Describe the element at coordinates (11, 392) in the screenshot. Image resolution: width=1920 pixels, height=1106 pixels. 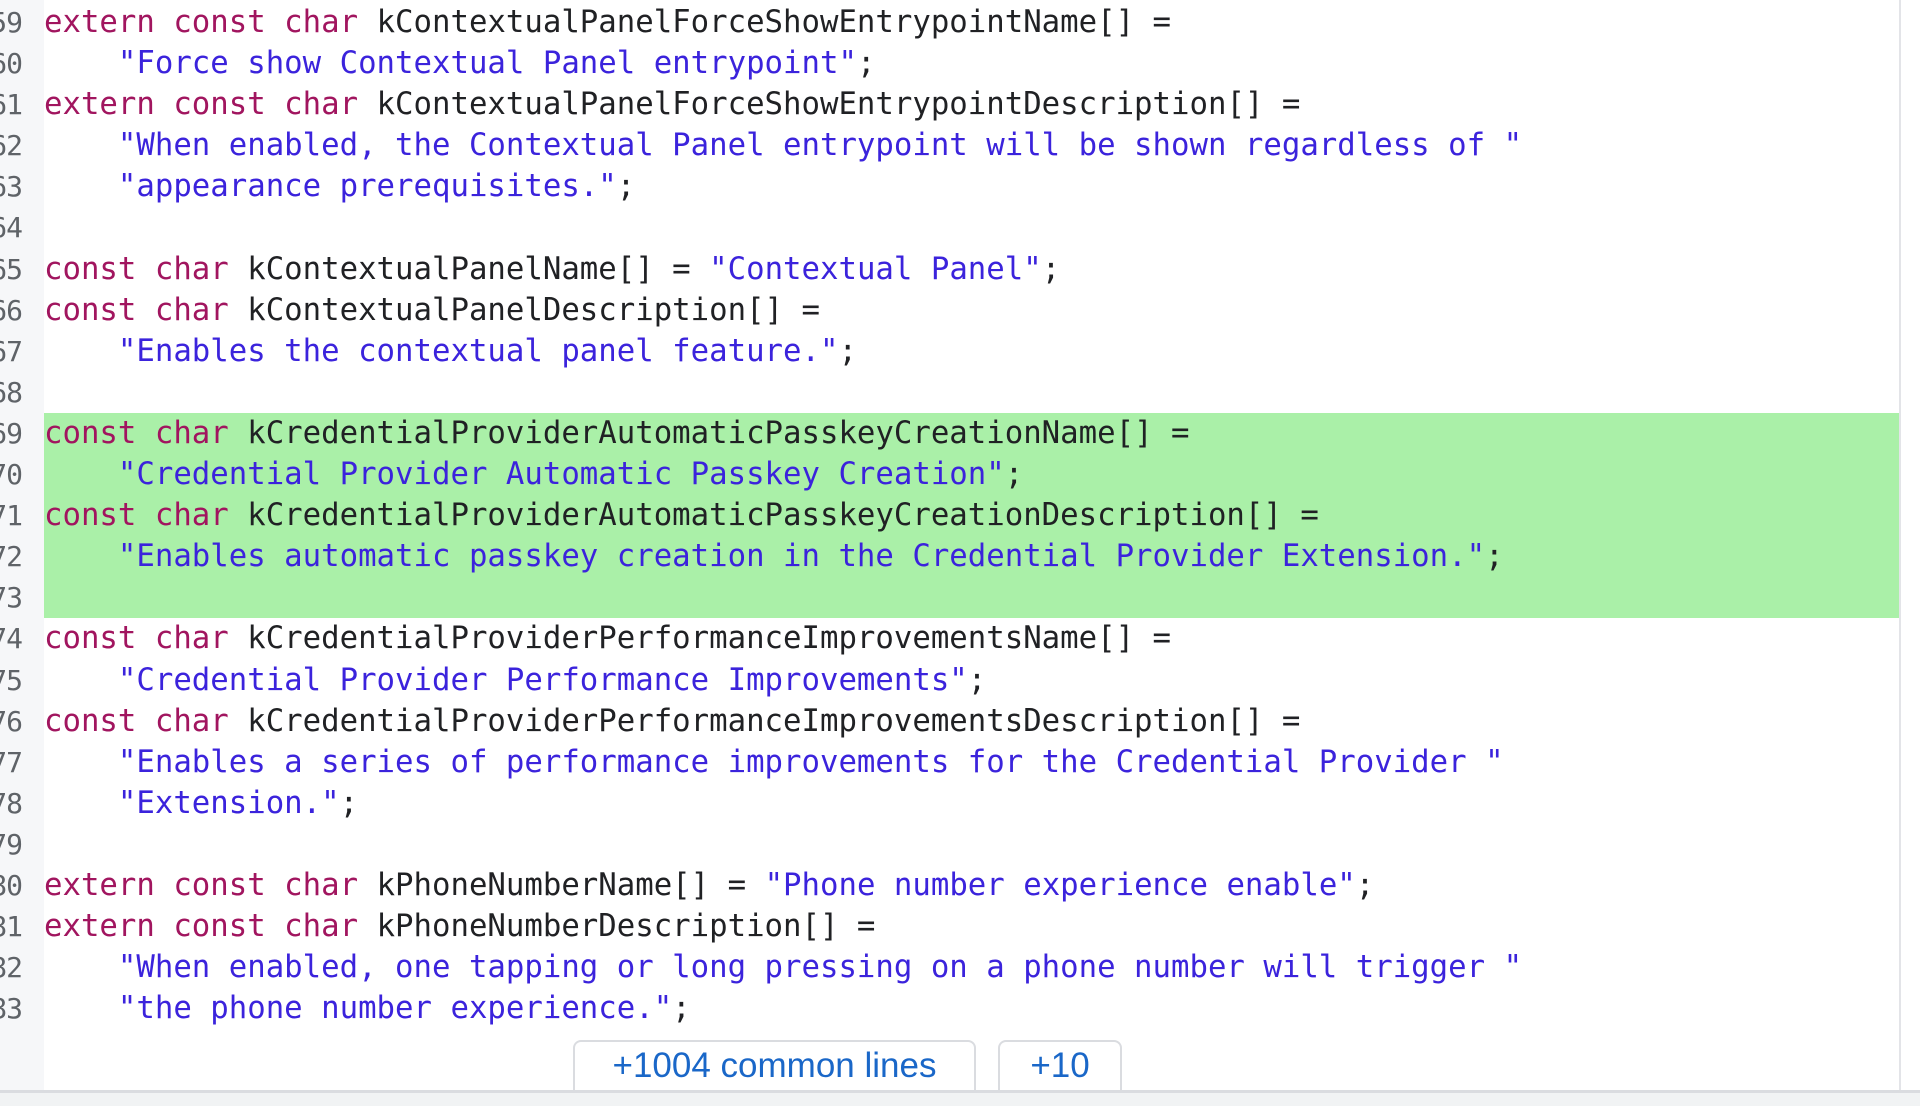
I see `line-number: 68` at that location.